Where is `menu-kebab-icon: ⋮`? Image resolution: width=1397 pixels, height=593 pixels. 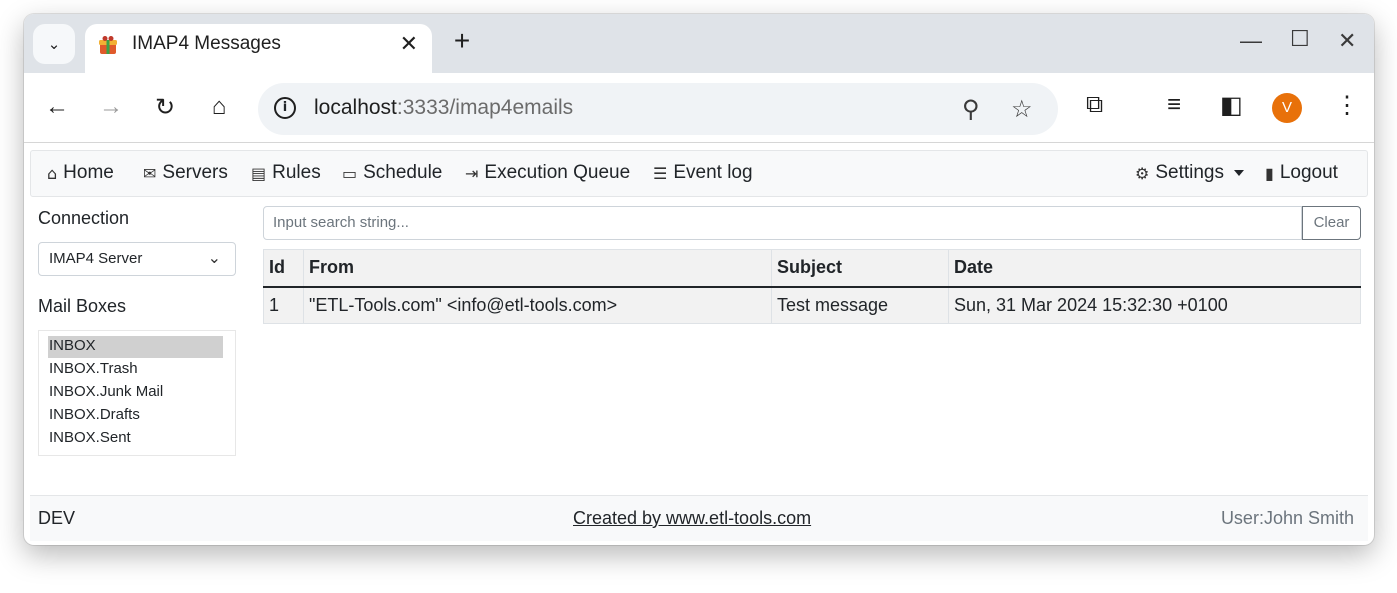
menu-kebab-icon: ⋮ is located at coordinates (1347, 105).